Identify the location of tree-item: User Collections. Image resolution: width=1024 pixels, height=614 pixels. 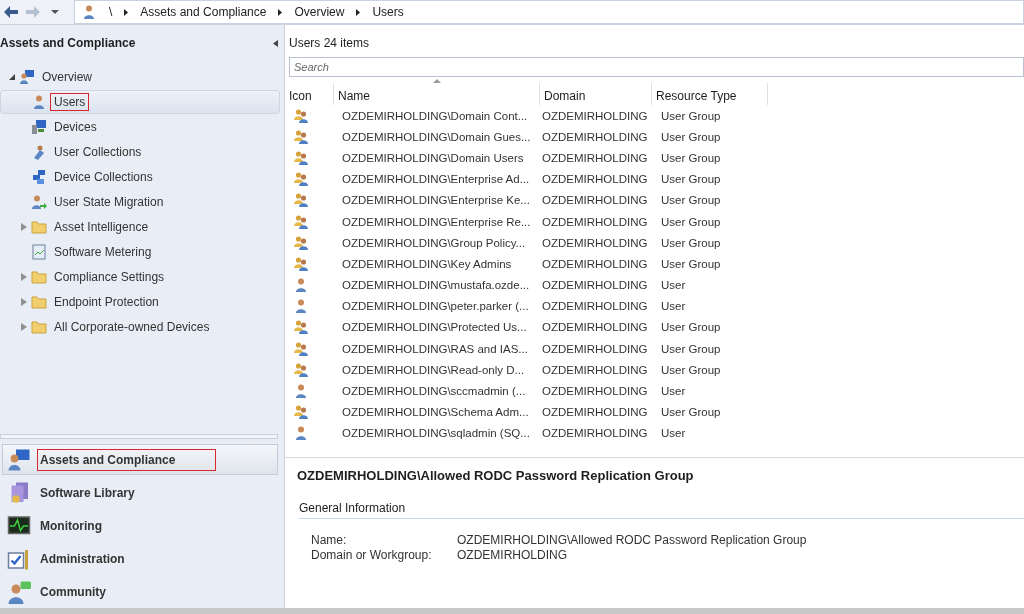
(140, 152).